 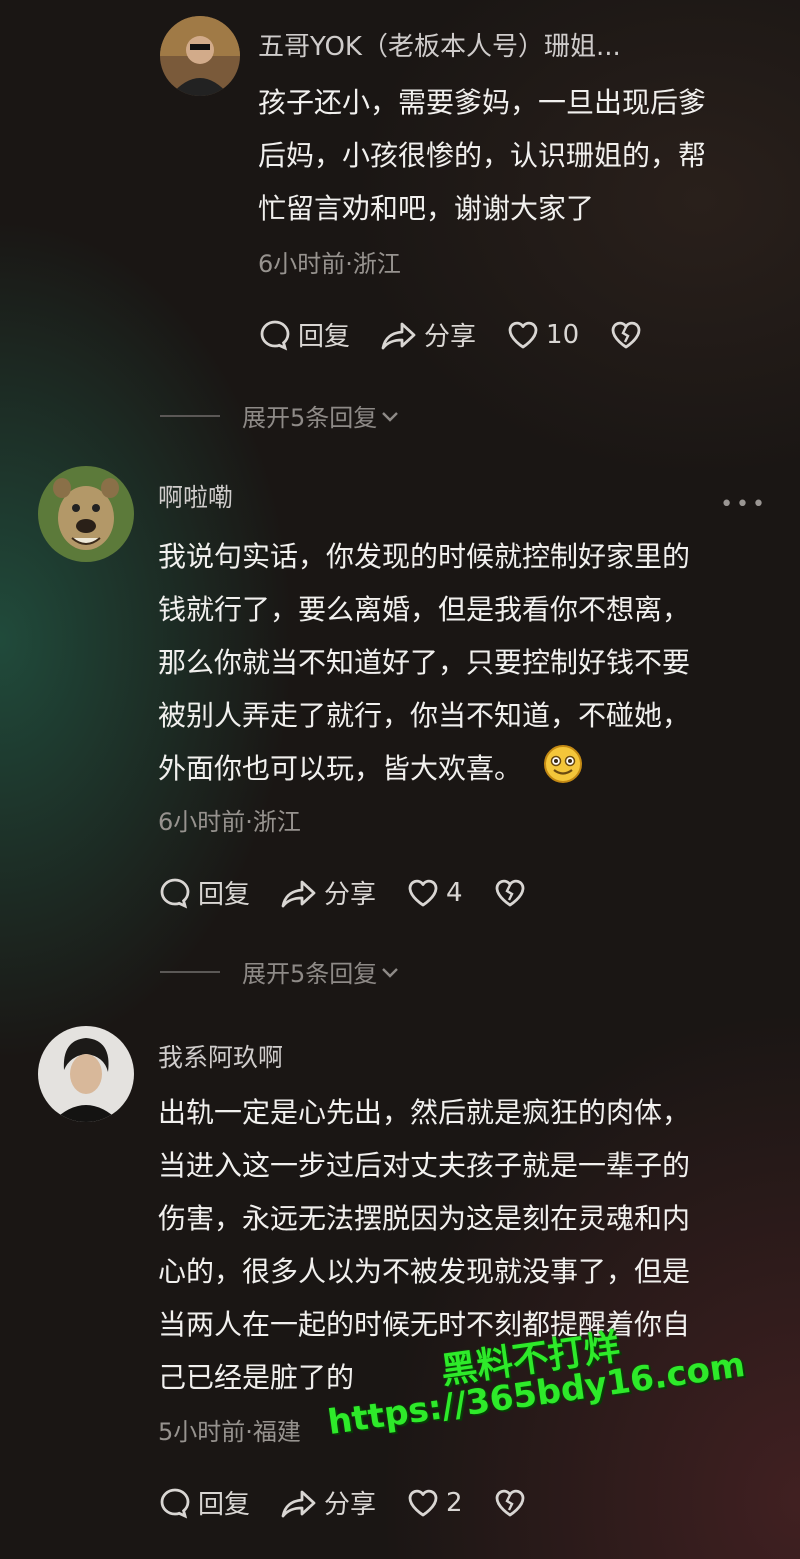 I want to click on comment-line: 心的，很多人以为不被发现就没事了，但是, so click(x=424, y=1271).